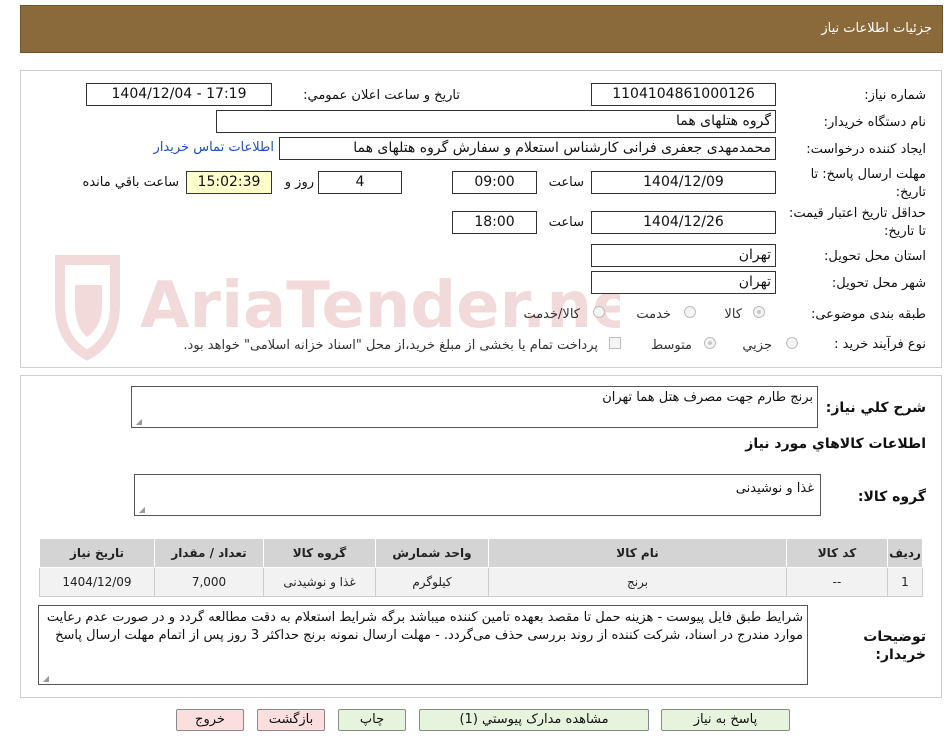 The width and height of the screenshot is (944, 753). What do you see at coordinates (894, 646) in the screenshot?
I see `buyer-notes-label: توضيحات خريدار:` at bounding box center [894, 646].